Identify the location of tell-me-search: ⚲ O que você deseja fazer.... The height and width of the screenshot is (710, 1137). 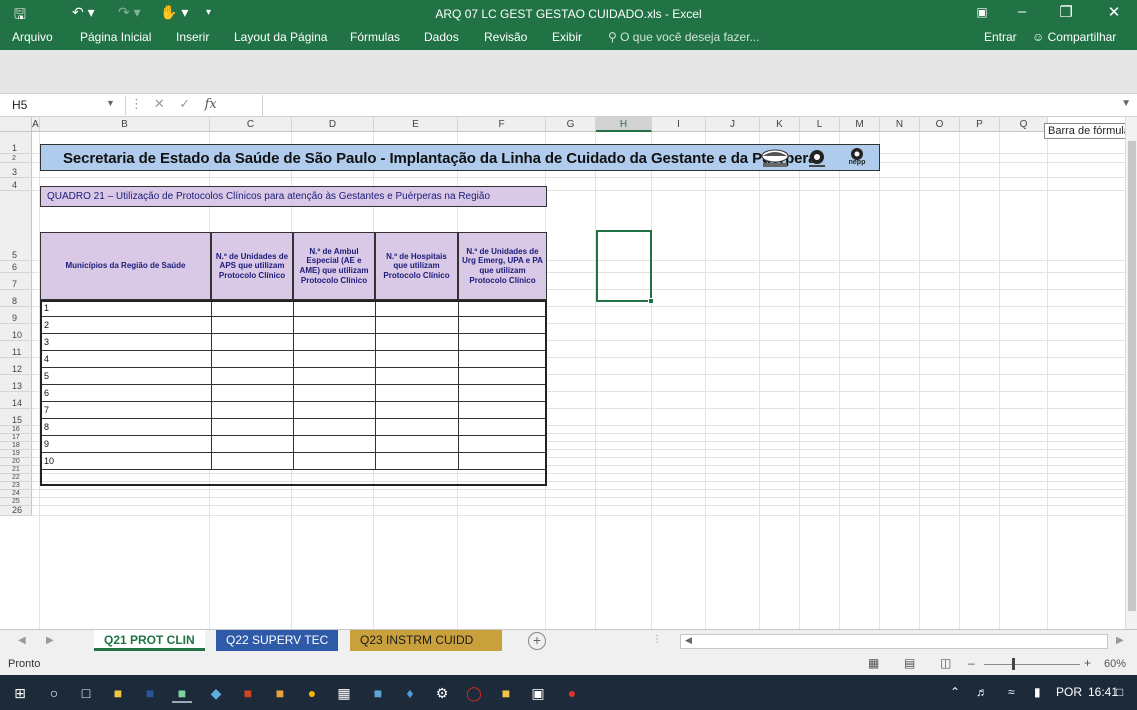
(684, 37).